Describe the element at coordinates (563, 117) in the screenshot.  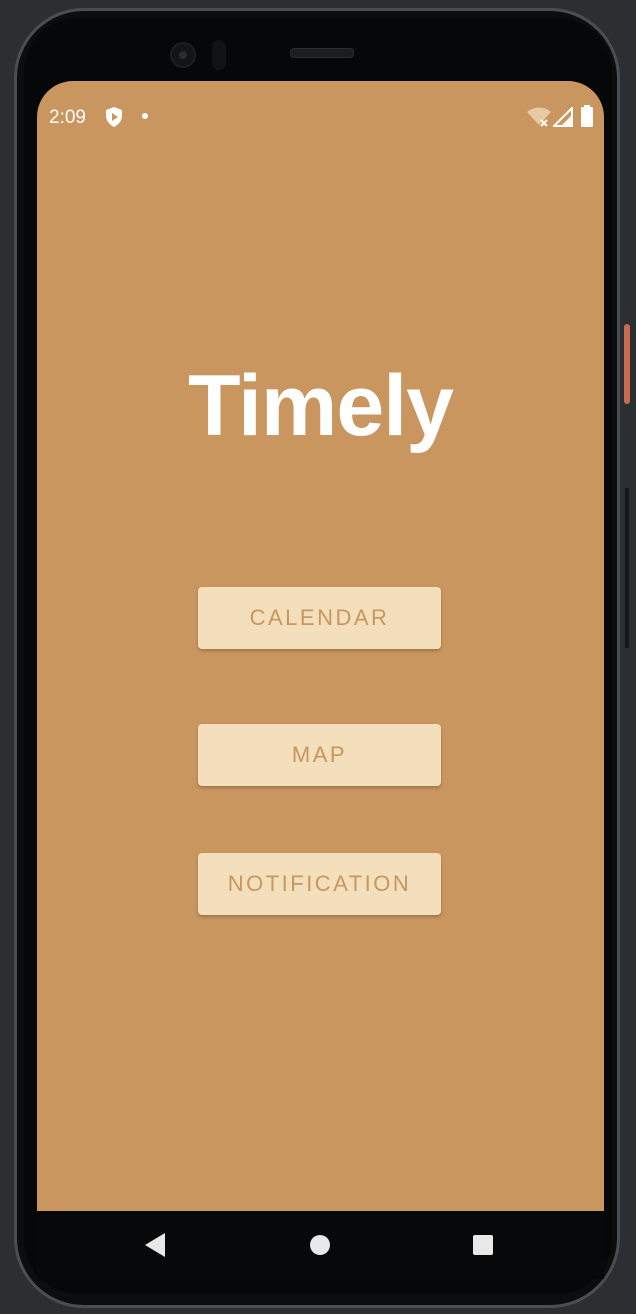
I see `cell-signal-icon` at that location.